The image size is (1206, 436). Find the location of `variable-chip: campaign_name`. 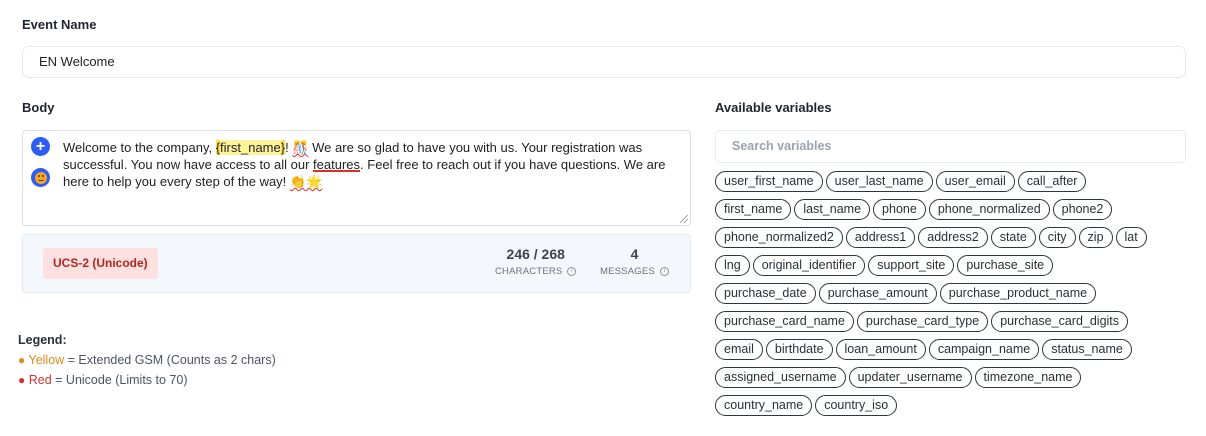

variable-chip: campaign_name is located at coordinates (984, 349).